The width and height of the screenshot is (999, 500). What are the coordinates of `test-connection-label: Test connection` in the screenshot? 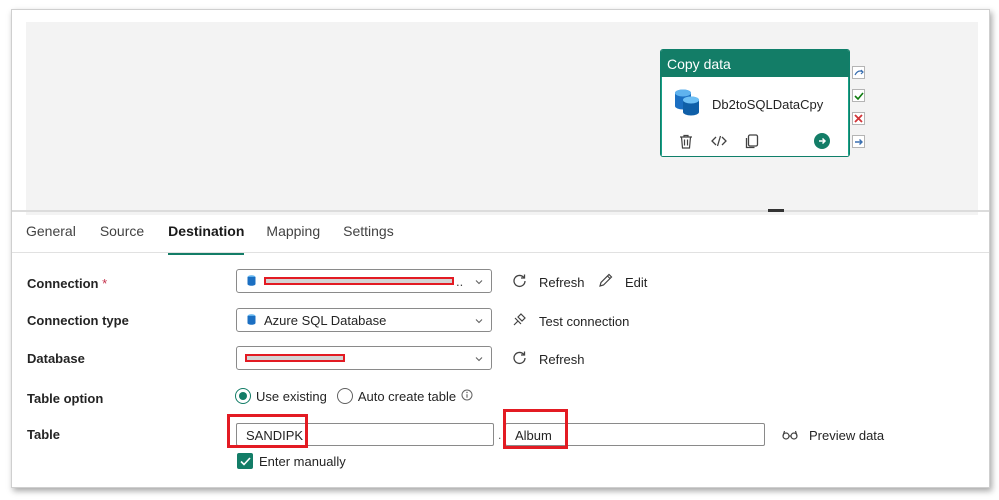 It's located at (584, 321).